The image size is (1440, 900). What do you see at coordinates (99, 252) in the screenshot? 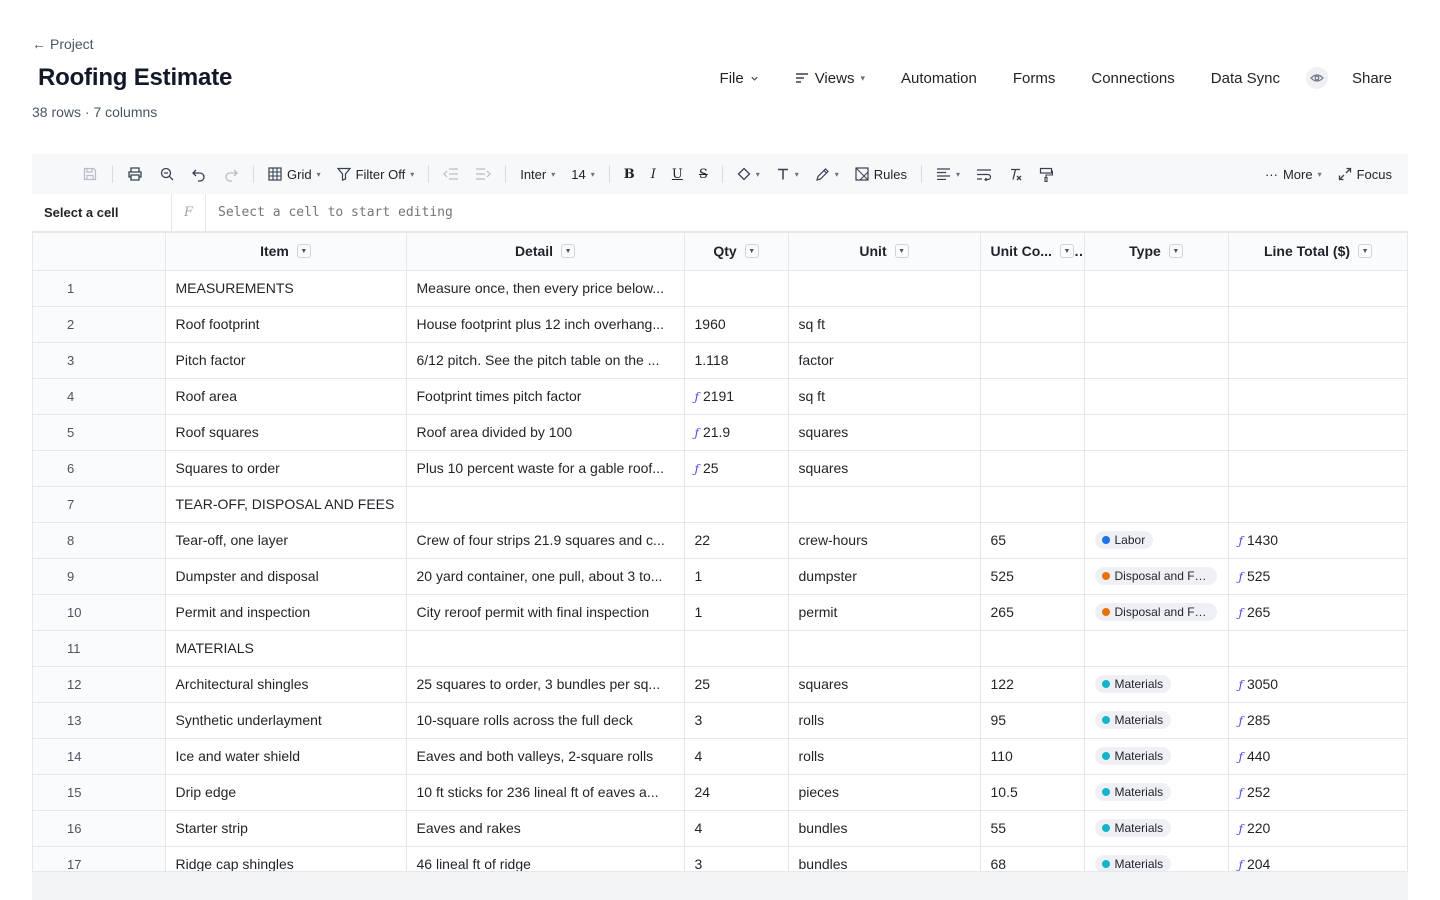
I see `select-all-corner` at bounding box center [99, 252].